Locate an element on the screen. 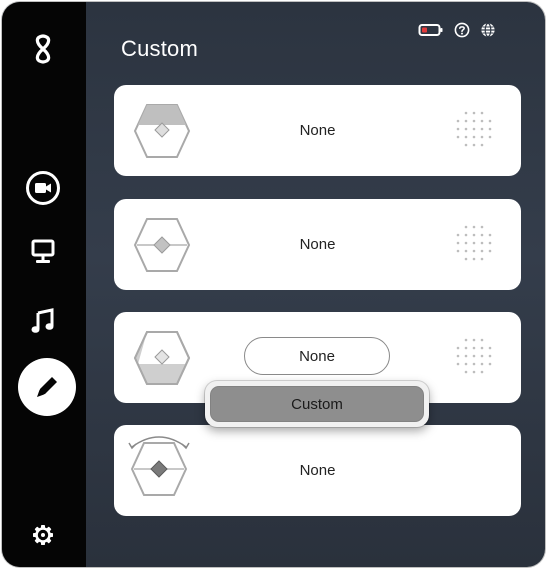  hex-button-top-icon is located at coordinates (162, 131).